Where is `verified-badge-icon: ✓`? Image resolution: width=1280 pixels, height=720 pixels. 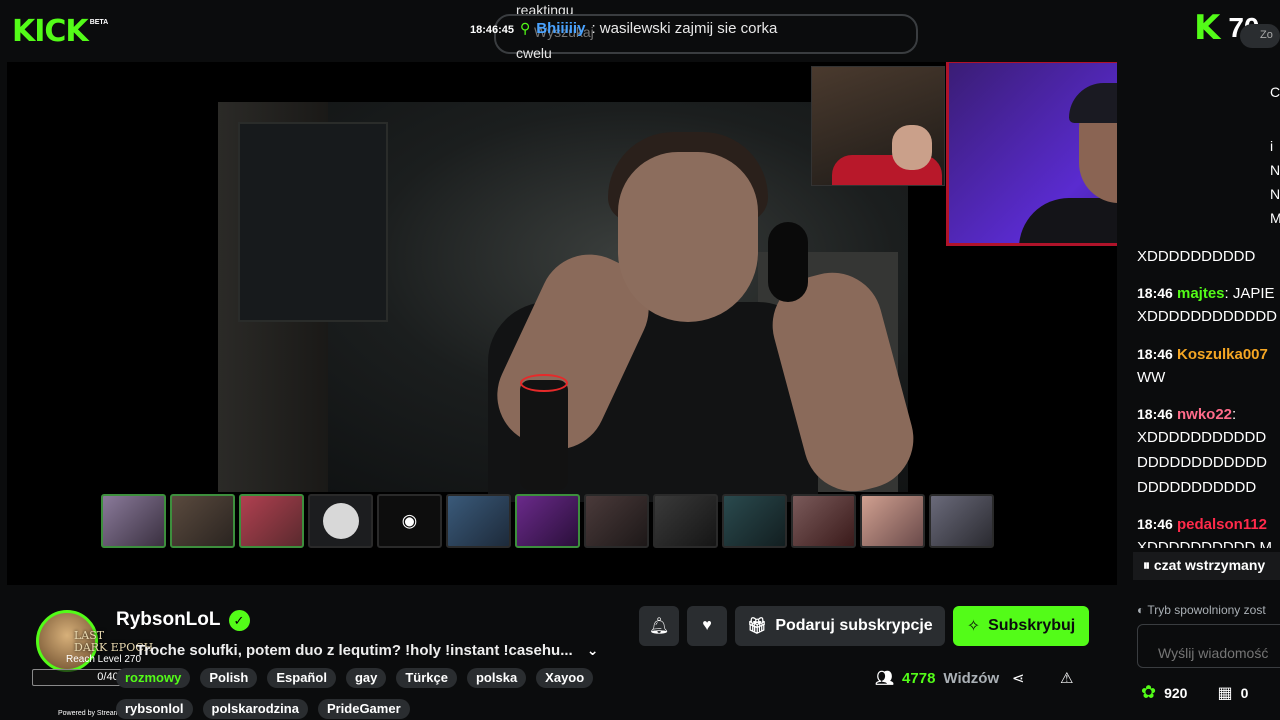 verified-badge-icon: ✓ is located at coordinates (239, 620).